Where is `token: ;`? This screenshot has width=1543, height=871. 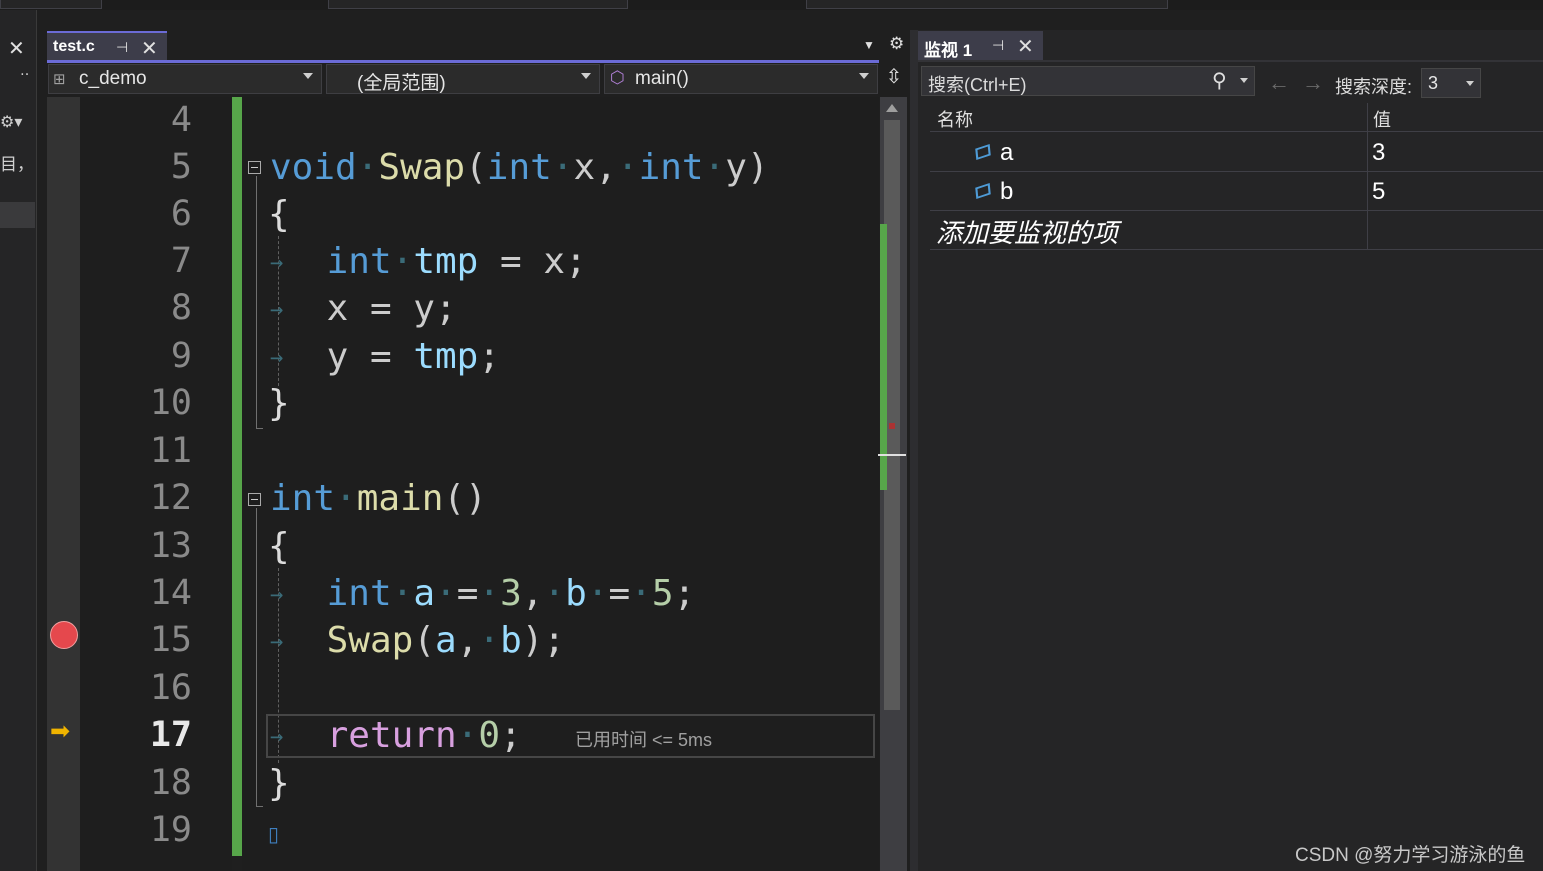 token: ; is located at coordinates (489, 356).